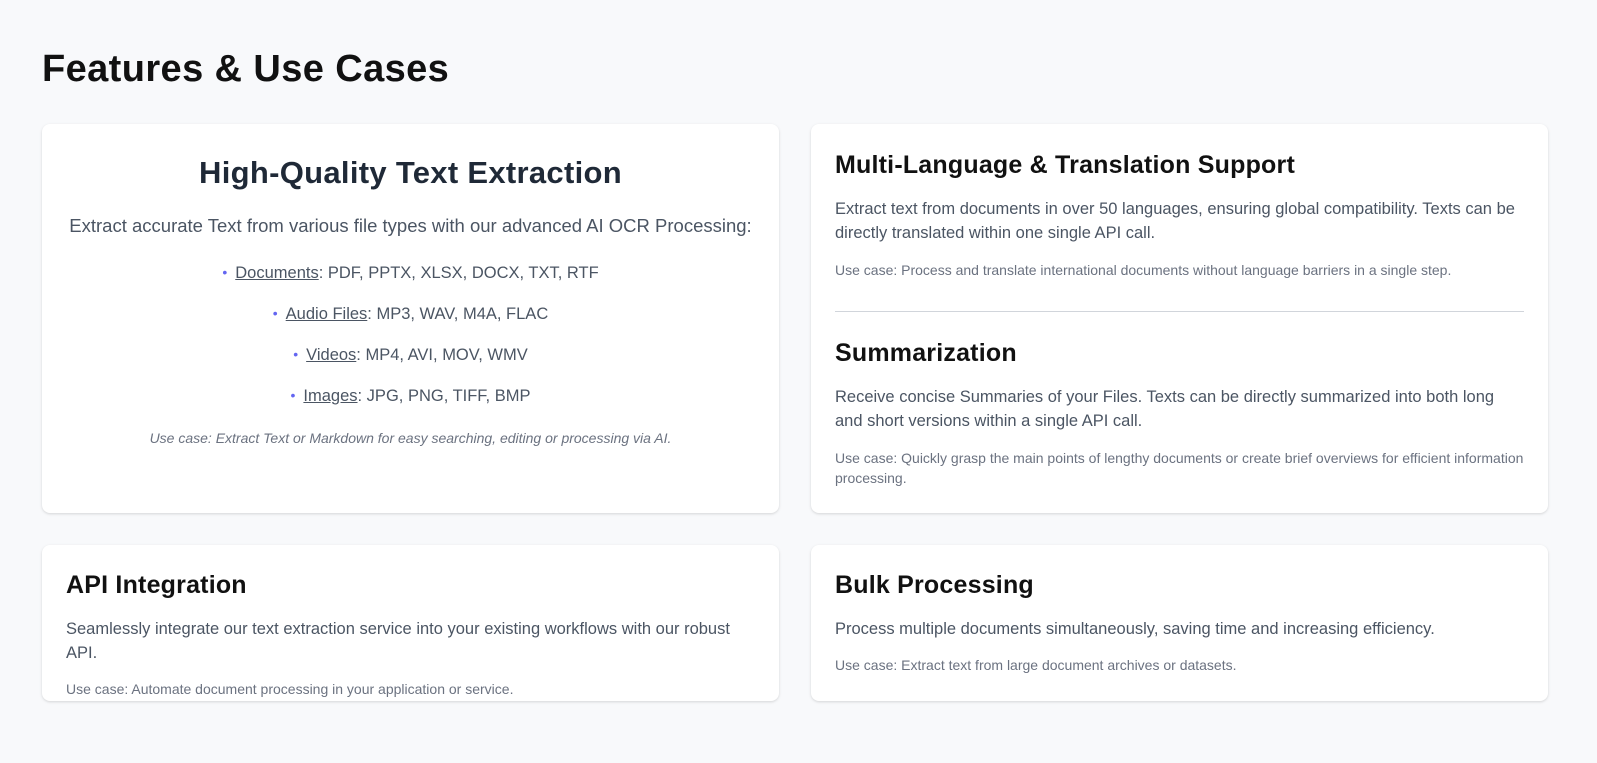  I want to click on file-type-link-images: Images, so click(330, 396).